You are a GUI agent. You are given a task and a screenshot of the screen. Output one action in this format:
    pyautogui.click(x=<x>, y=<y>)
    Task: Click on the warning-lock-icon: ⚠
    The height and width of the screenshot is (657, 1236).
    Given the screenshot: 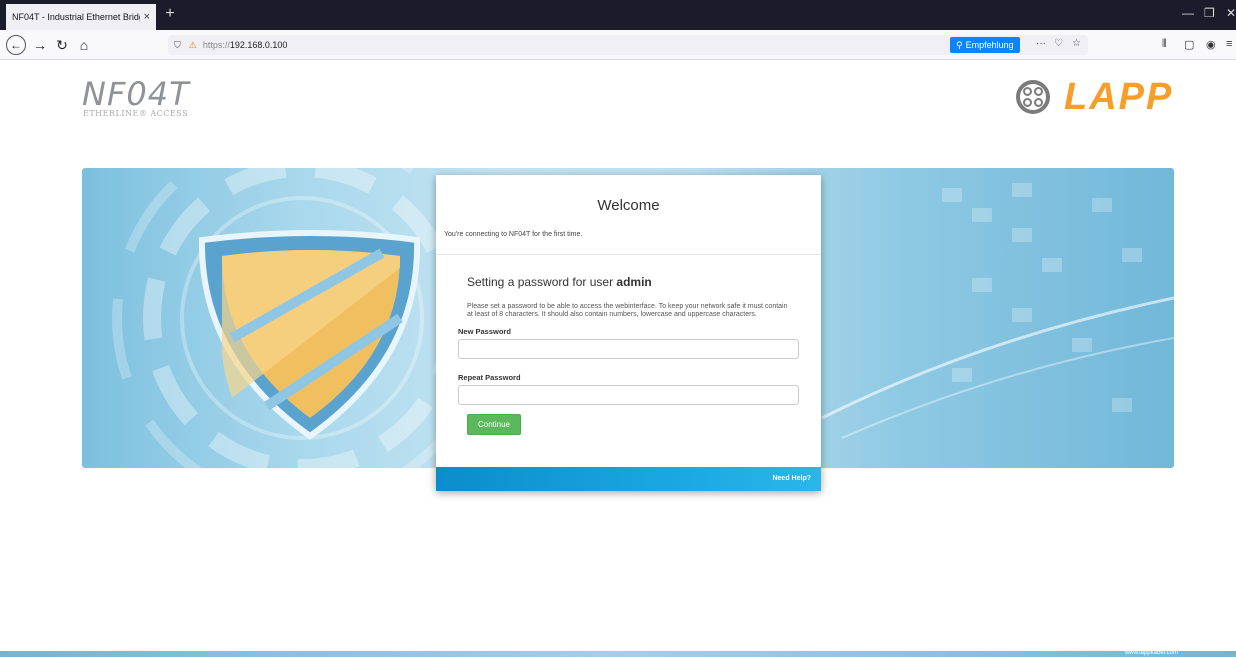 What is the action you would take?
    pyautogui.click(x=193, y=45)
    